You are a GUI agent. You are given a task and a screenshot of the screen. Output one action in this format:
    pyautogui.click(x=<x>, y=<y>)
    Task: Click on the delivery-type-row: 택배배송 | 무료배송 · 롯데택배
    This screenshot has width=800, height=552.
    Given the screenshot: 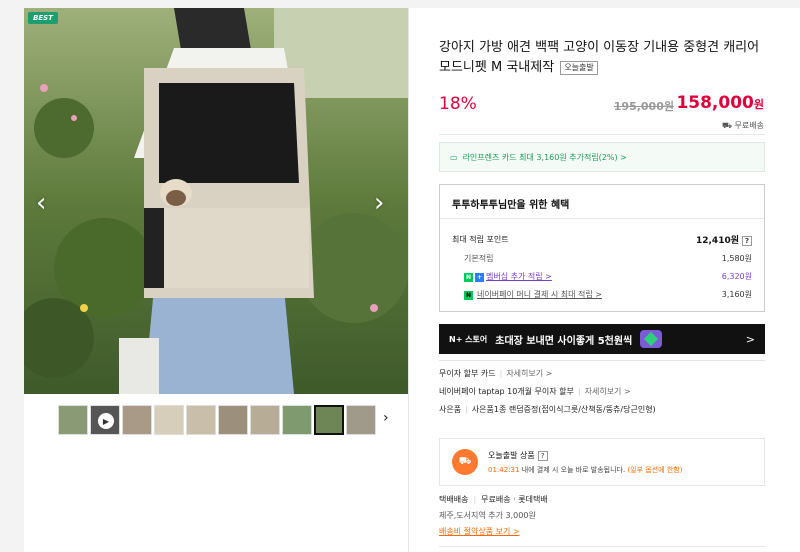 What is the action you would take?
    pyautogui.click(x=493, y=499)
    